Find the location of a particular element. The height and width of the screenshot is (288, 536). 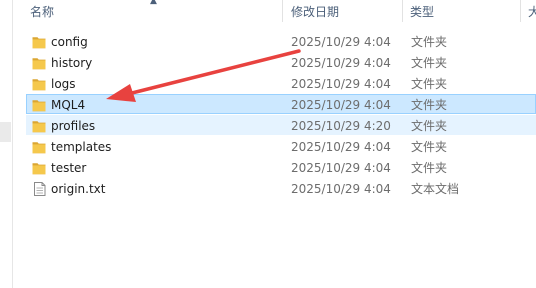

column-header-type: 类型 is located at coordinates (422, 12).